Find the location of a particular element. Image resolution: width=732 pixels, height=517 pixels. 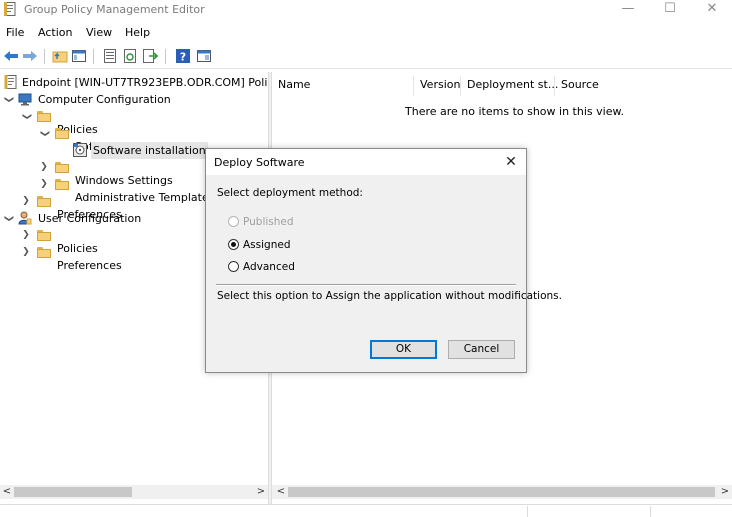

dialog-title-bar: Deploy Software ✕ is located at coordinates (366, 162).